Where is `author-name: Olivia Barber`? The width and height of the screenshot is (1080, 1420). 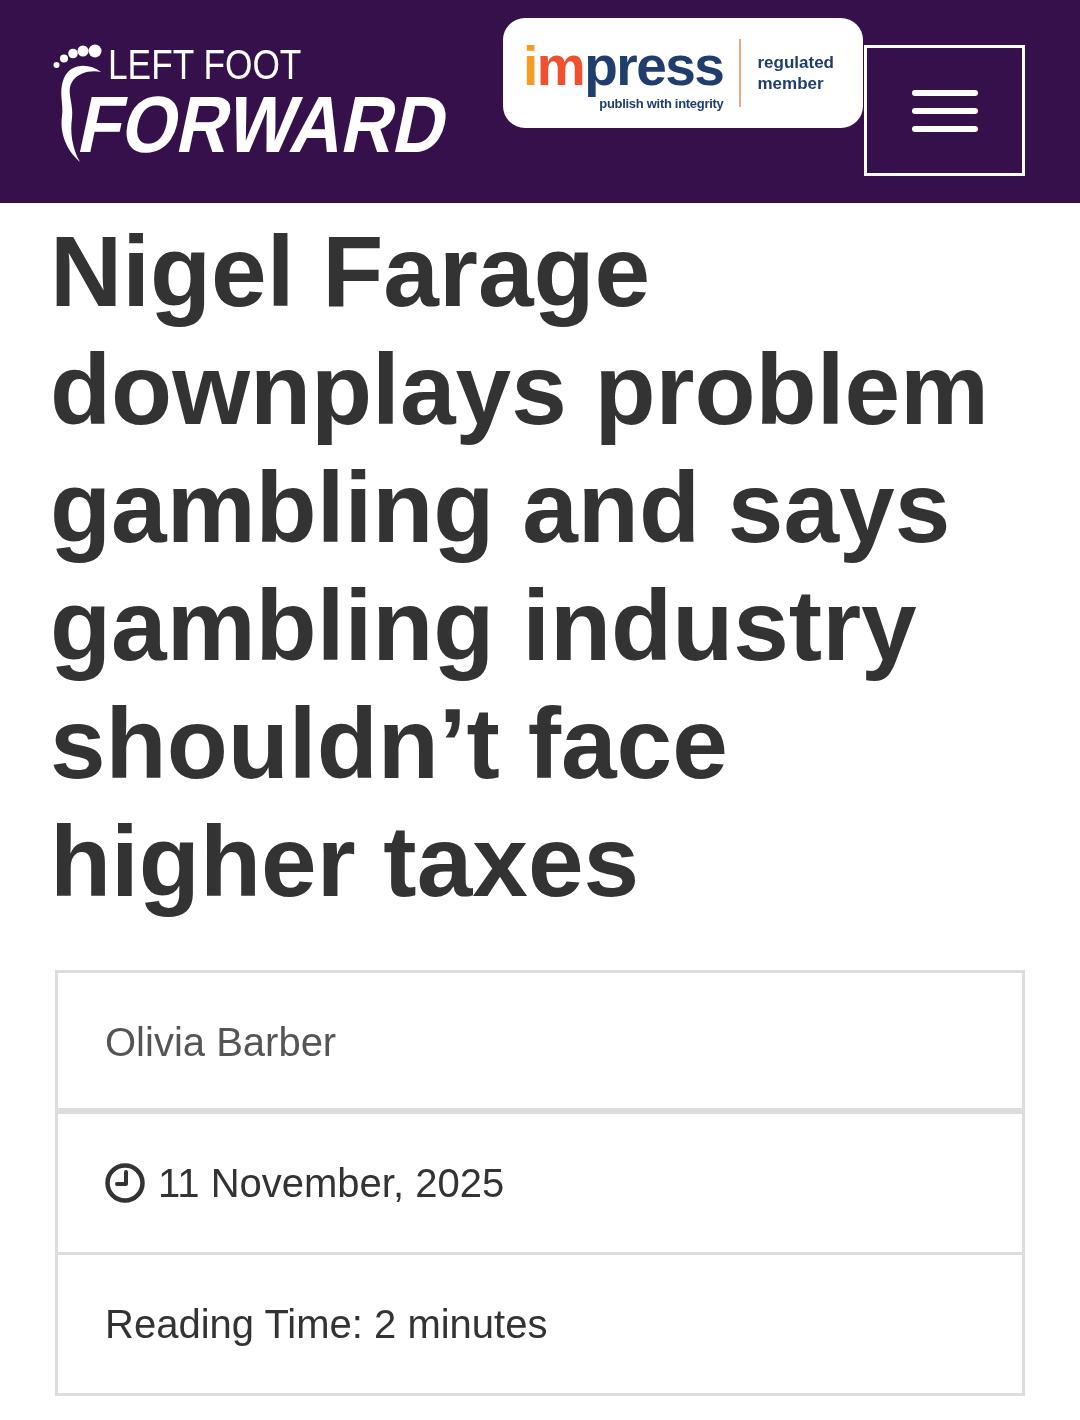
author-name: Olivia Barber is located at coordinates (221, 1042).